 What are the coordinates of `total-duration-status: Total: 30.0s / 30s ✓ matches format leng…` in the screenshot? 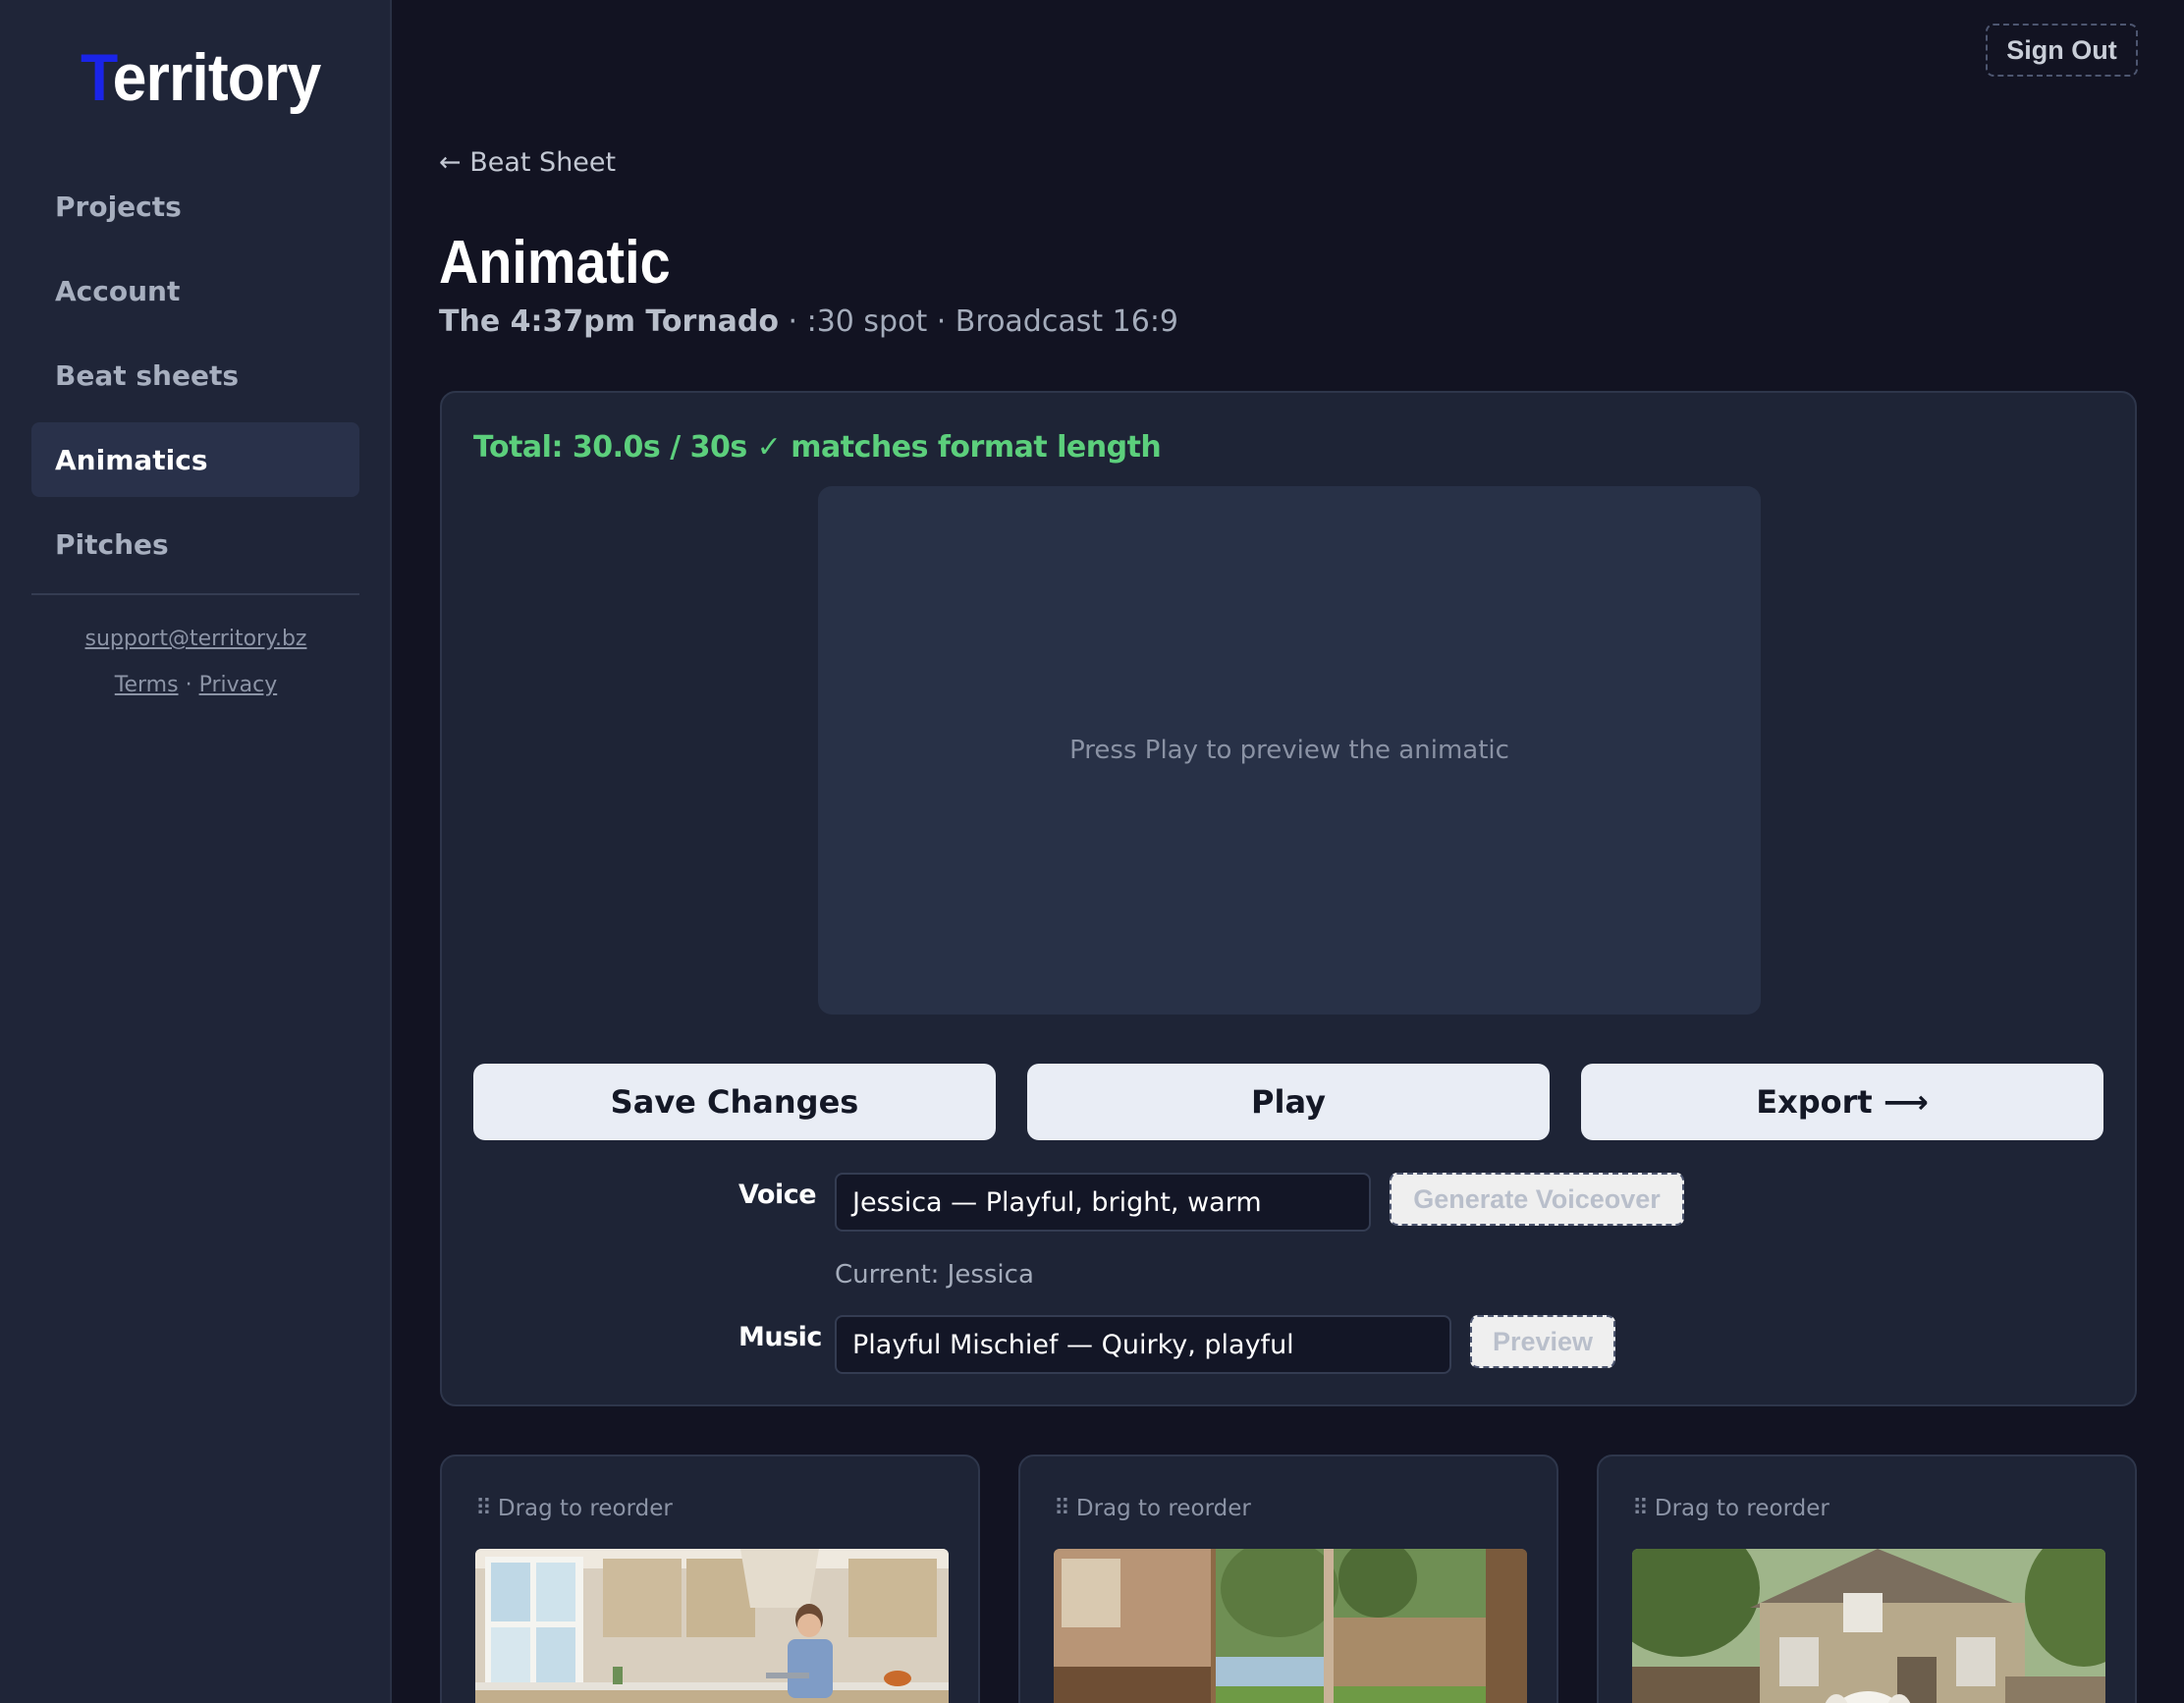 It's located at (817, 447).